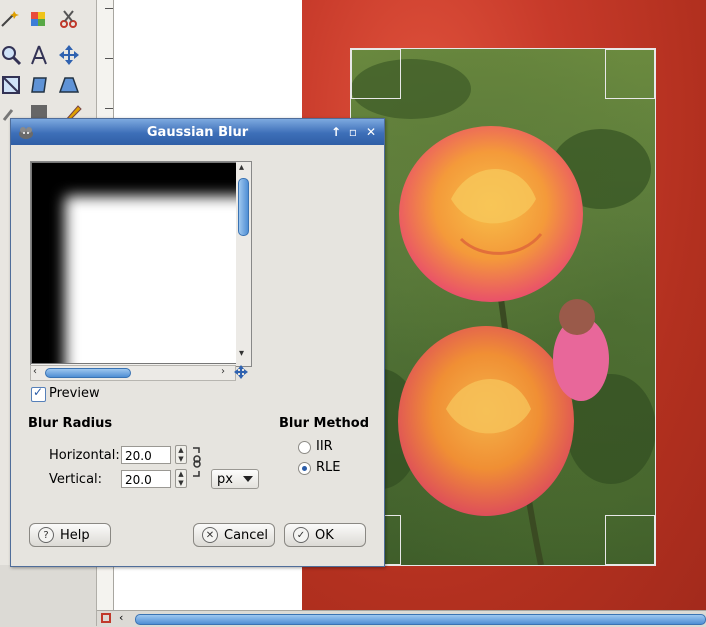 This screenshot has width=706, height=627. Describe the element at coordinates (11, 19) in the screenshot. I see `fuzzy-select-tool-icon` at that location.